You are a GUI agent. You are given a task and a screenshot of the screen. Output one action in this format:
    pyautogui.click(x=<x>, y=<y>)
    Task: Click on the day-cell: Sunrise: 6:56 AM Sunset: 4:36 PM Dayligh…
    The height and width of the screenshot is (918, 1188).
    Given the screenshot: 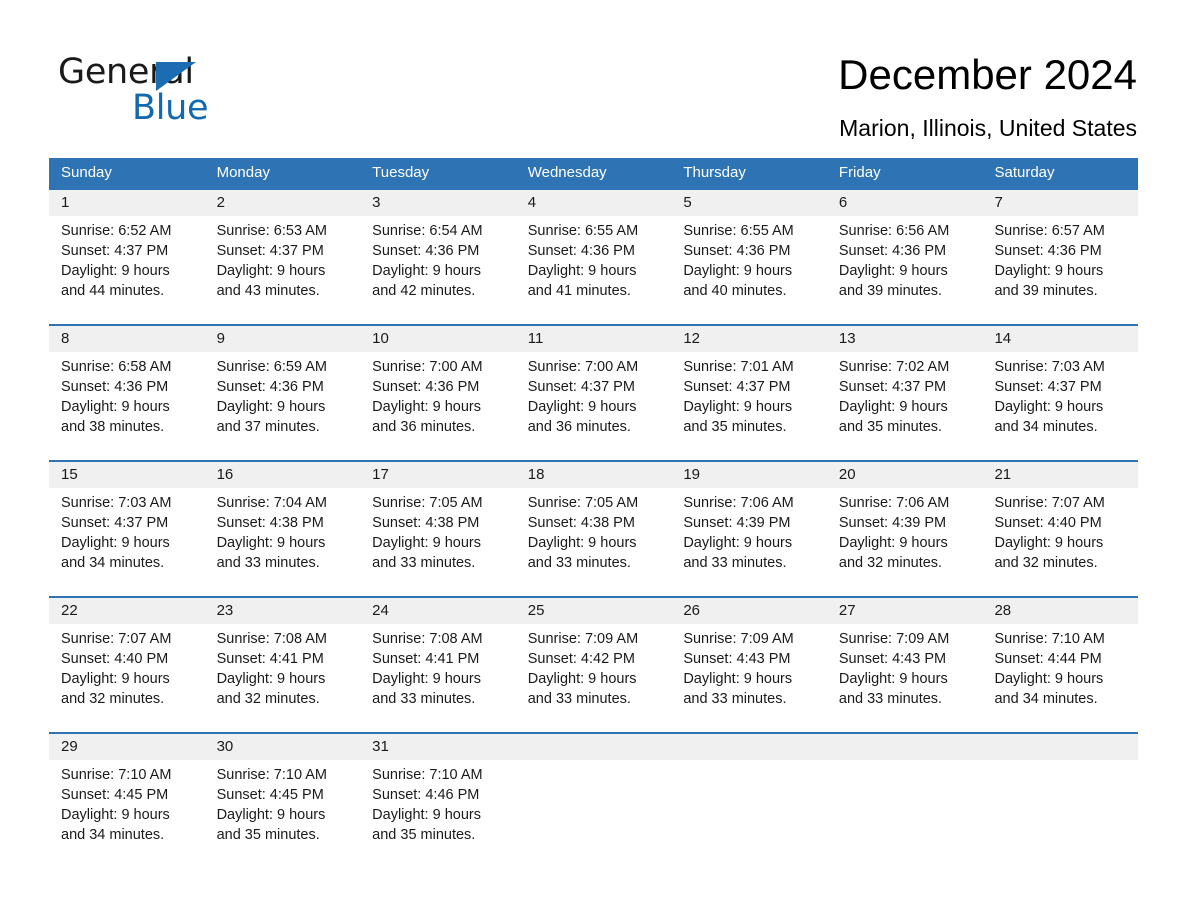 What is the action you would take?
    pyautogui.click(x=905, y=270)
    